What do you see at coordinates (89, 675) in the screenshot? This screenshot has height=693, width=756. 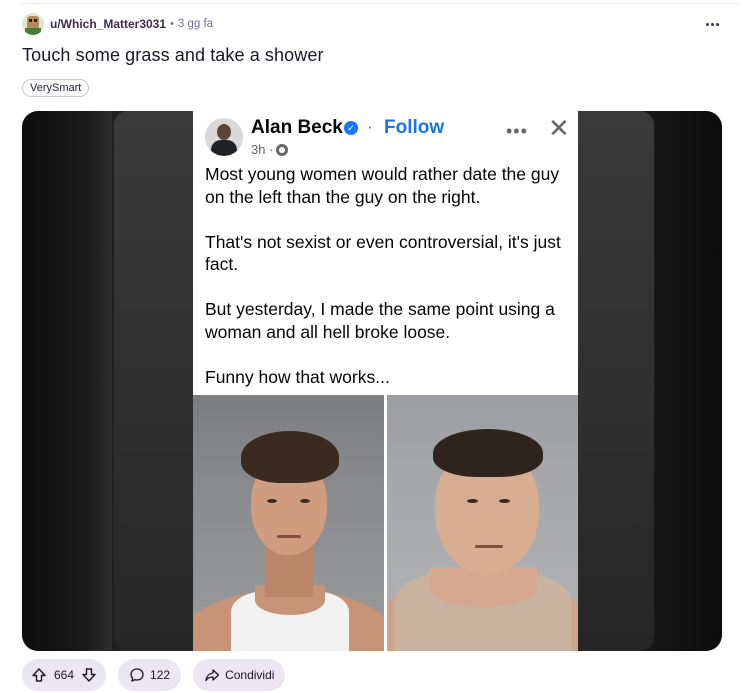 I see `downvote-icon` at bounding box center [89, 675].